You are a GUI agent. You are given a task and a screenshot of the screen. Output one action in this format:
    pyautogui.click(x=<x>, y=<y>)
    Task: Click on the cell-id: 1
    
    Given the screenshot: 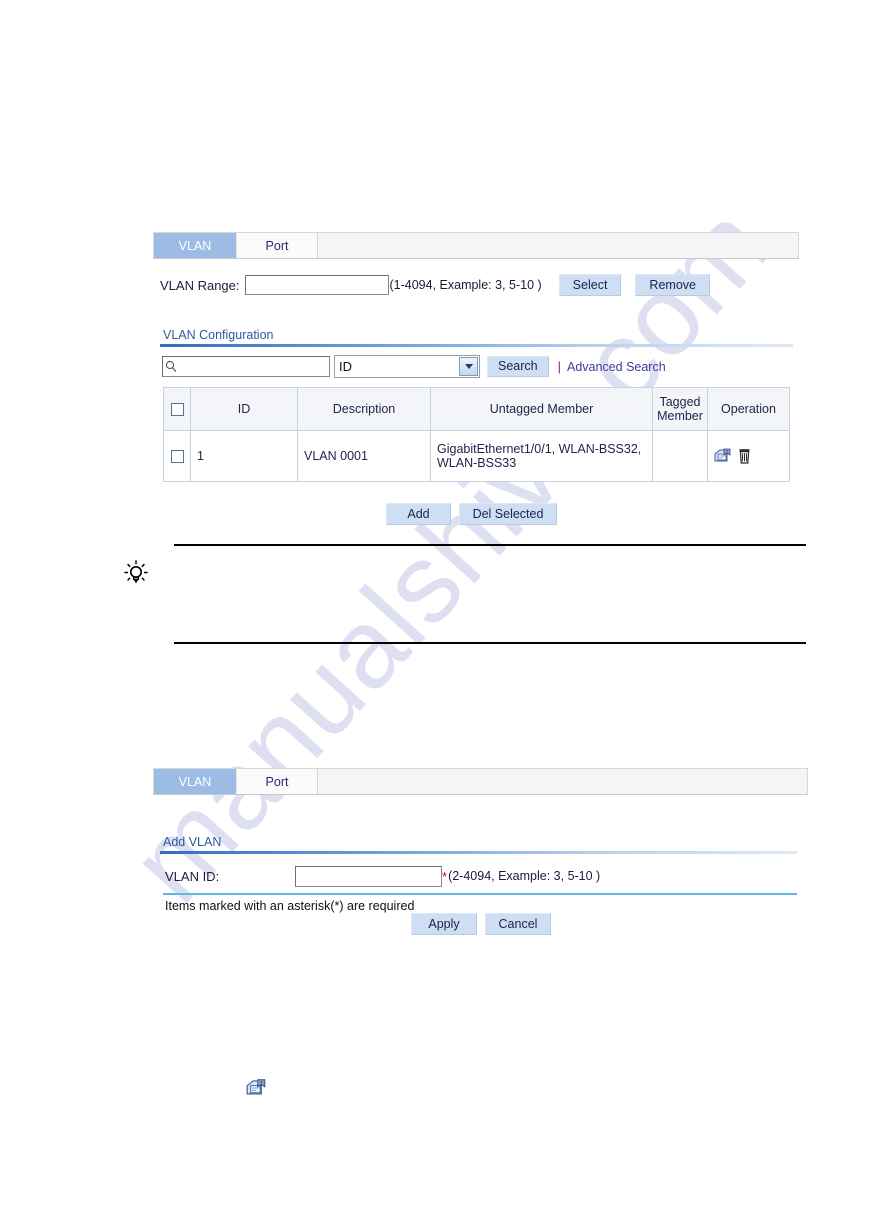 What is the action you would take?
    pyautogui.click(x=244, y=456)
    